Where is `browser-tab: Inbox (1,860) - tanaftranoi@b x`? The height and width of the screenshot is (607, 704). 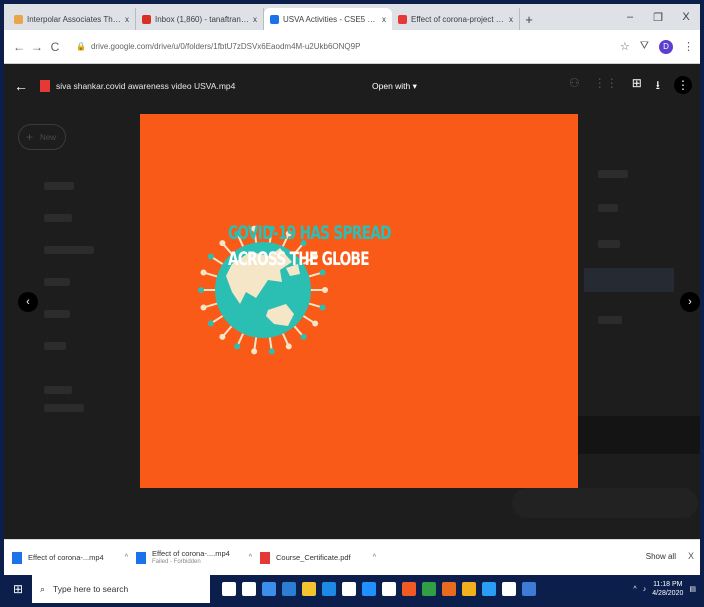
browser-tab: Inbox (1,860) - tanaftranoi@b x is located at coordinates (200, 19).